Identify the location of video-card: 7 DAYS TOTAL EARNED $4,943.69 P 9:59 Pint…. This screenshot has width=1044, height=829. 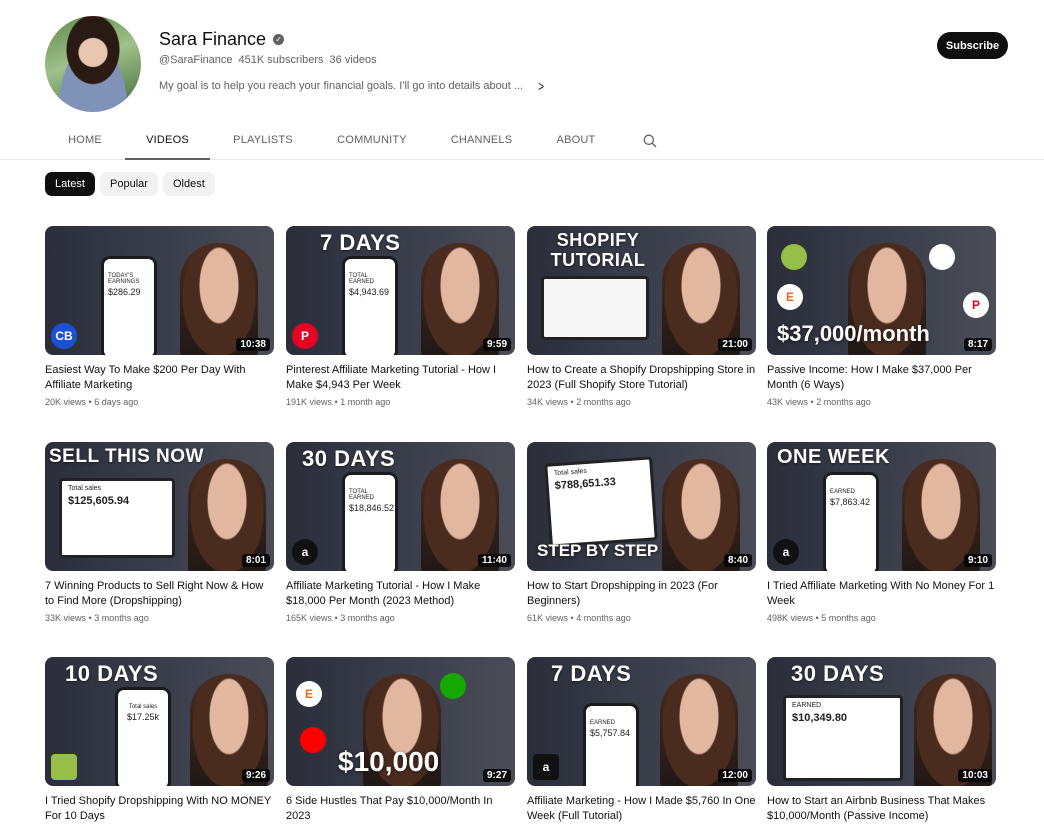
(400, 316).